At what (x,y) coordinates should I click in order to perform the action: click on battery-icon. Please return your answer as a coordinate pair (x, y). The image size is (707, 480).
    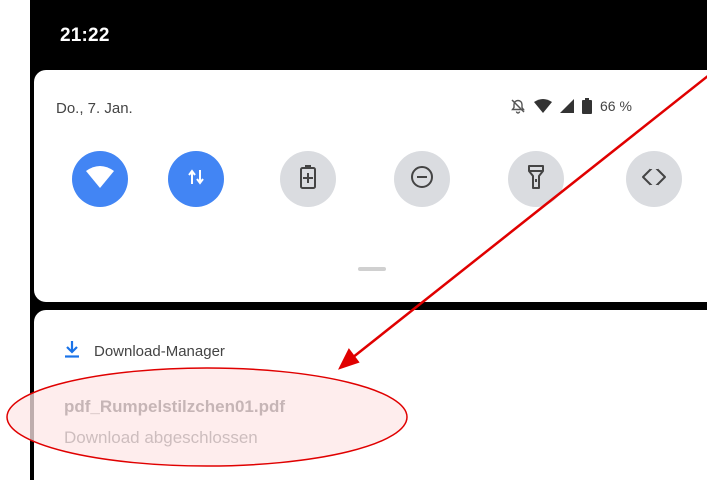
    Looking at the image, I should click on (587, 106).